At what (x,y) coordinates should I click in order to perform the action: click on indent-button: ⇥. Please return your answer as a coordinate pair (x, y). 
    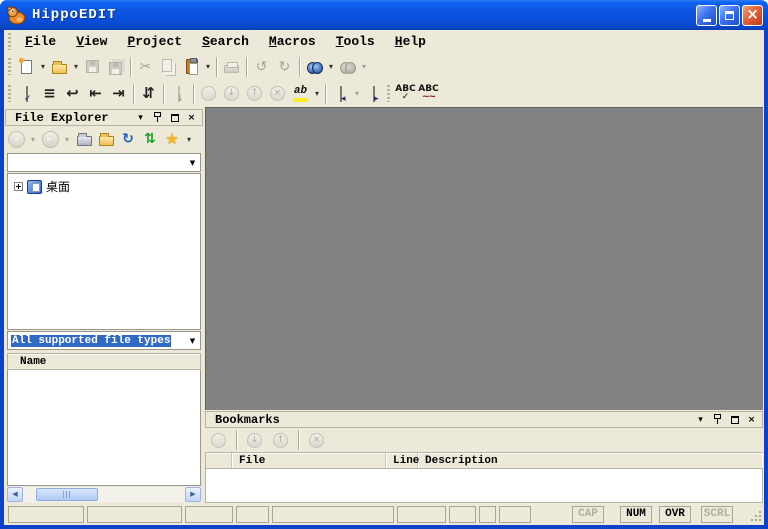
    Looking at the image, I should click on (118, 94).